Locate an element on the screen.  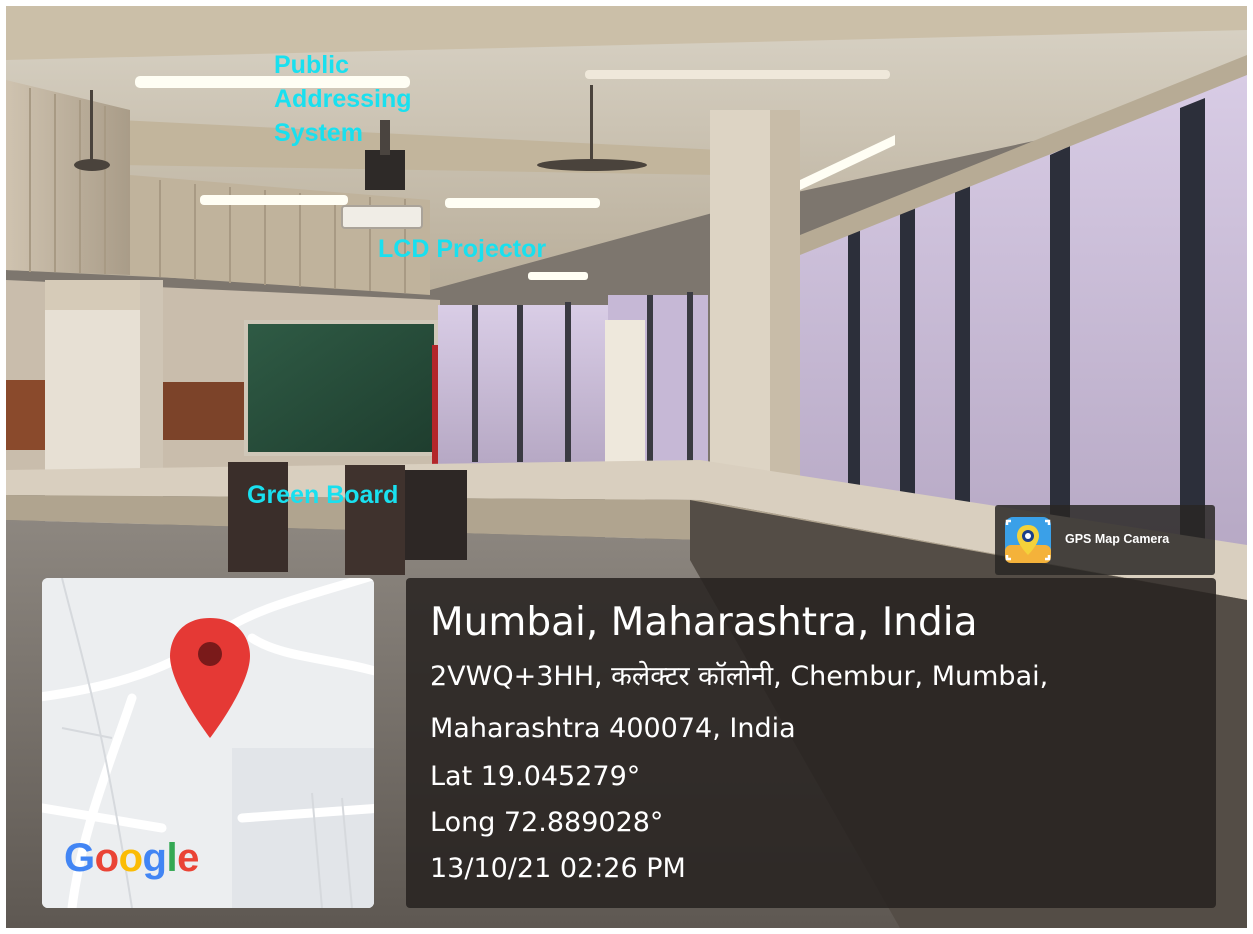
longitude-text: Long 72.889028° is located at coordinates (547, 822).